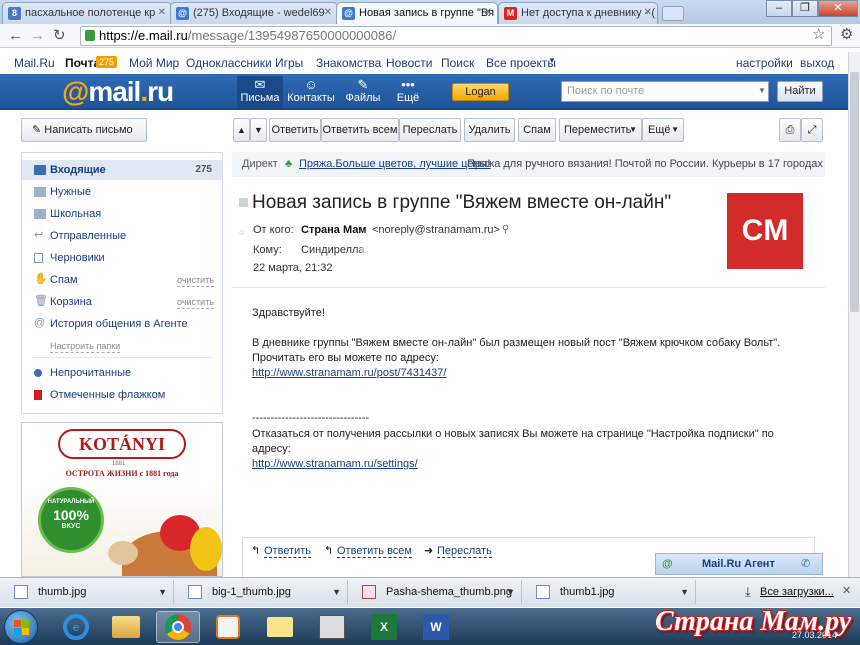 Image resolution: width=860 pixels, height=645 pixels. Describe the element at coordinates (229, 63) in the screenshot. I see `topnav-ok: Одноклассники` at that location.